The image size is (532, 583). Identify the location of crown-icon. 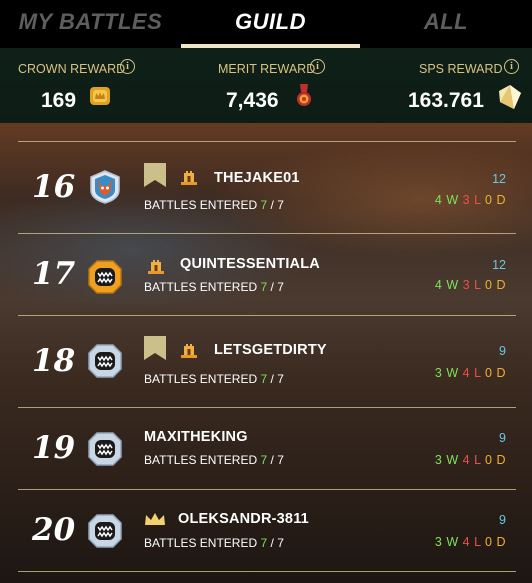
(155, 519).